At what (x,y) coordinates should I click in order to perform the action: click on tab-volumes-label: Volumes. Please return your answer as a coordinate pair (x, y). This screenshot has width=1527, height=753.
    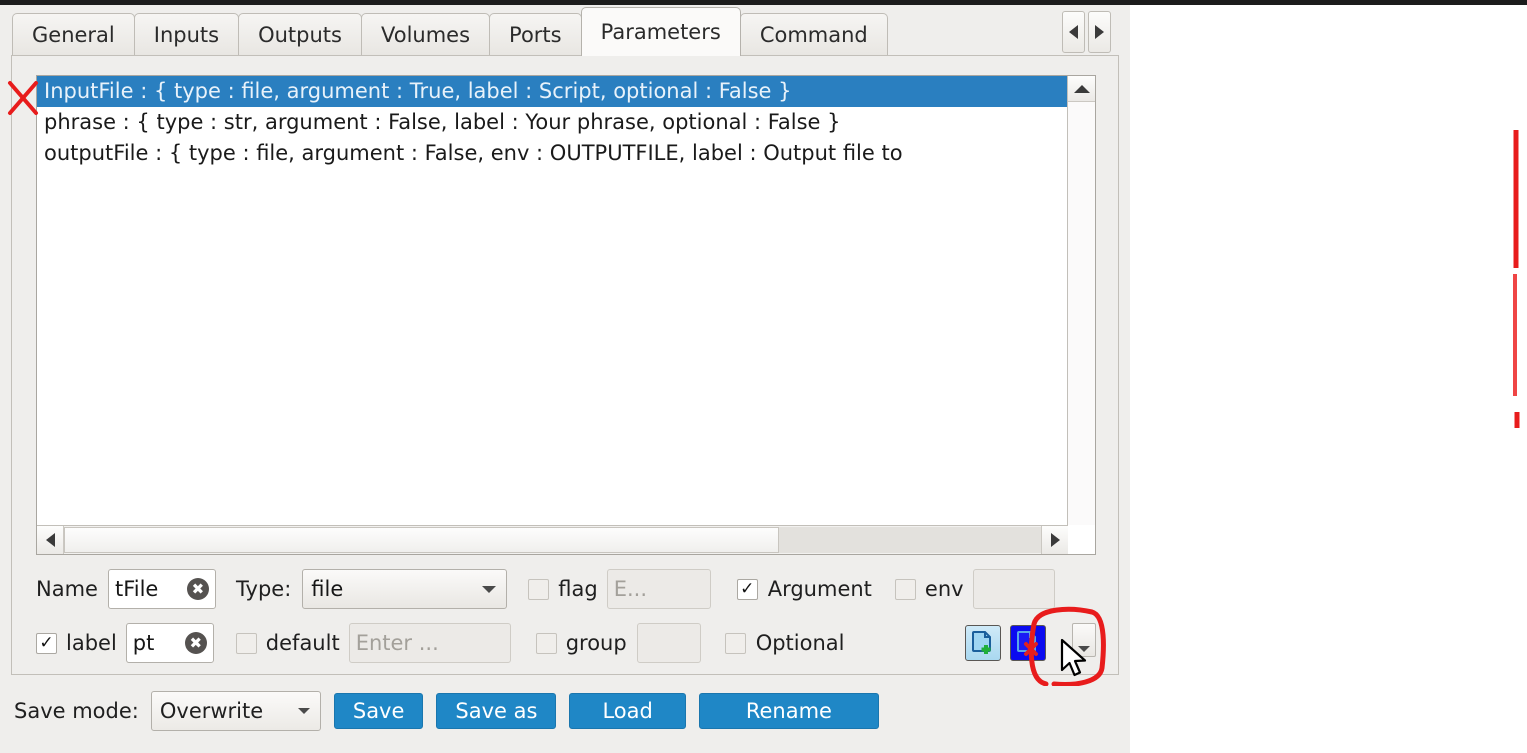
    Looking at the image, I should click on (425, 35).